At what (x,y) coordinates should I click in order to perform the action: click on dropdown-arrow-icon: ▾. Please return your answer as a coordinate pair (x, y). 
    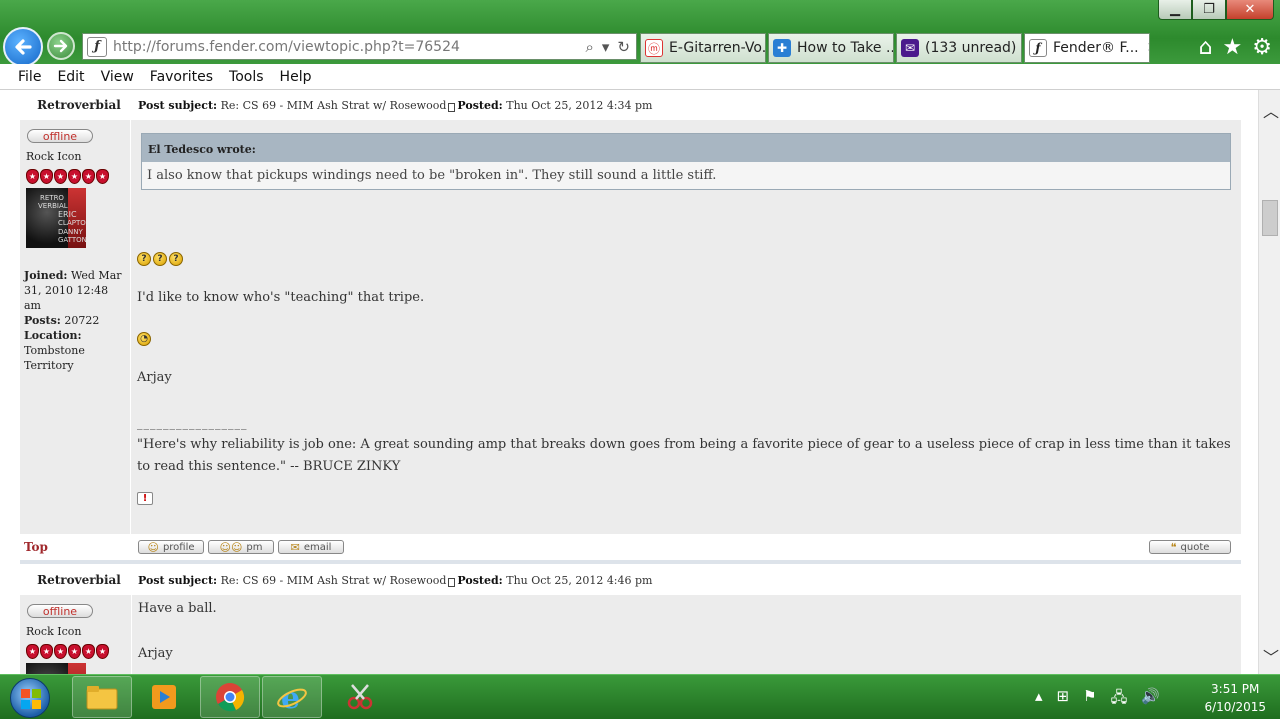
    Looking at the image, I should click on (606, 47).